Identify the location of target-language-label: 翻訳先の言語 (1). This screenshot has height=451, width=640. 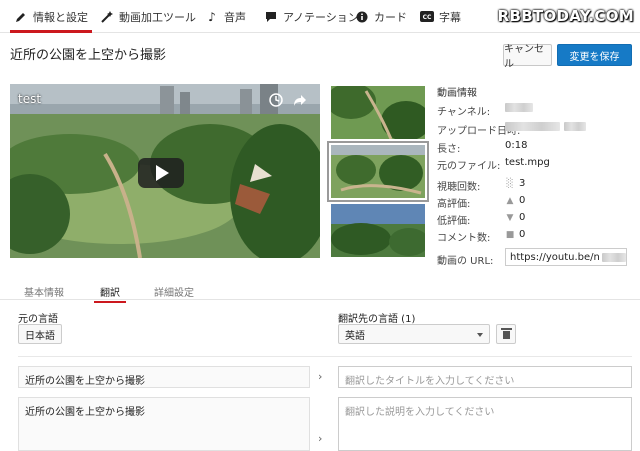
(377, 319).